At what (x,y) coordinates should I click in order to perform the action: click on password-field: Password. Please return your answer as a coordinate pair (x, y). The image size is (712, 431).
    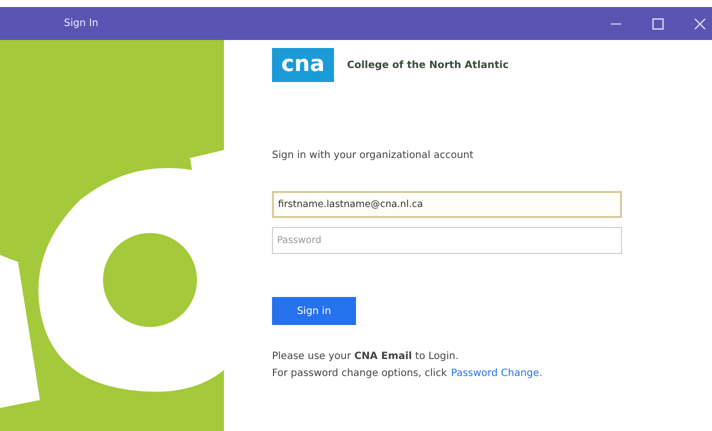
    Looking at the image, I should click on (447, 240).